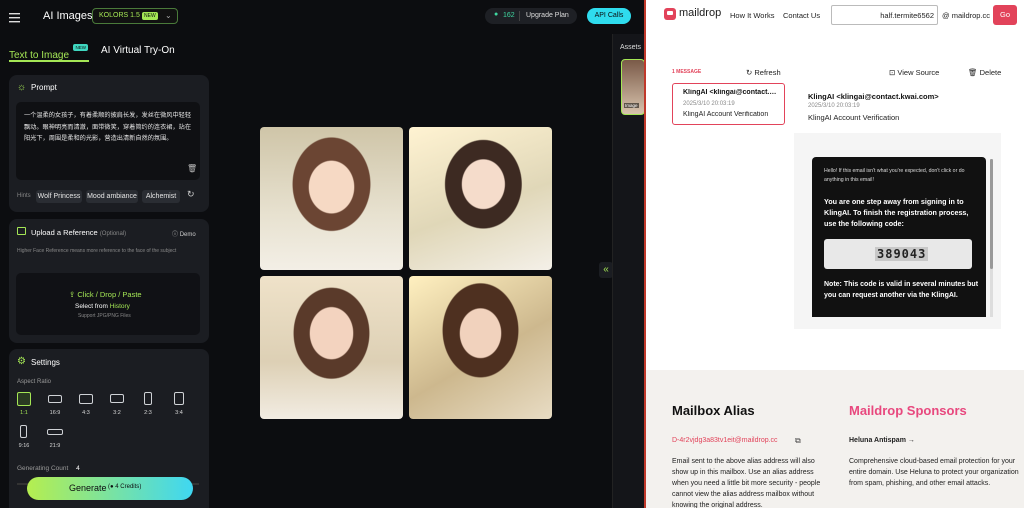 The image size is (1024, 508). What do you see at coordinates (609, 16) in the screenshot?
I see `api-calls-button: API Calls` at bounding box center [609, 16].